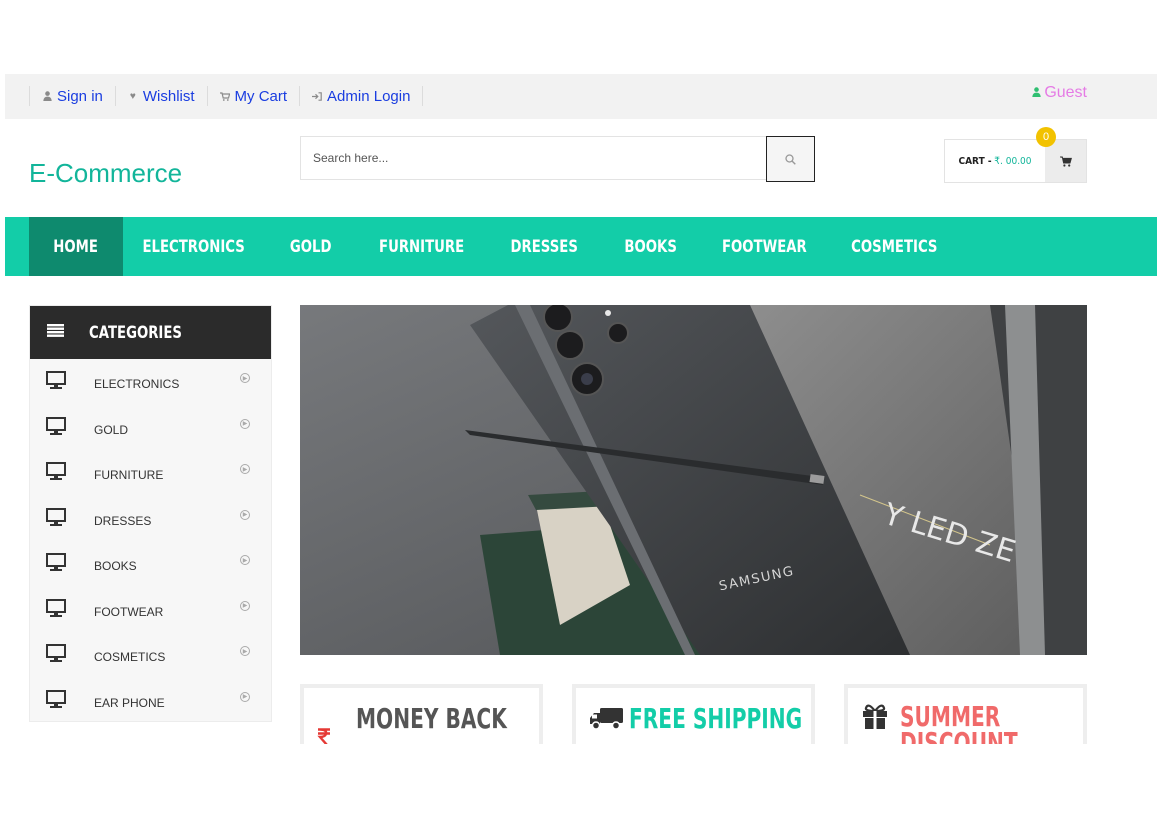 This screenshot has height=832, width=1161. Describe the element at coordinates (1013, 161) in the screenshot. I see `cart-amount: ₹. 00.00` at that location.